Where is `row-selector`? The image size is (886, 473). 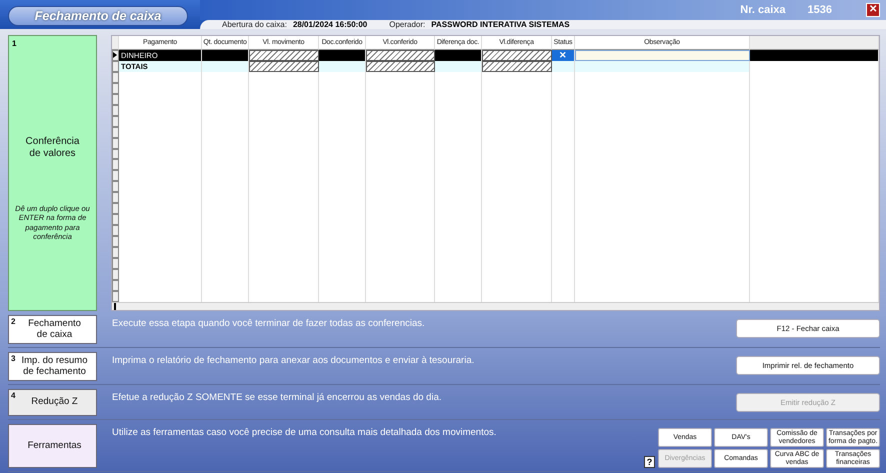 row-selector is located at coordinates (115, 55).